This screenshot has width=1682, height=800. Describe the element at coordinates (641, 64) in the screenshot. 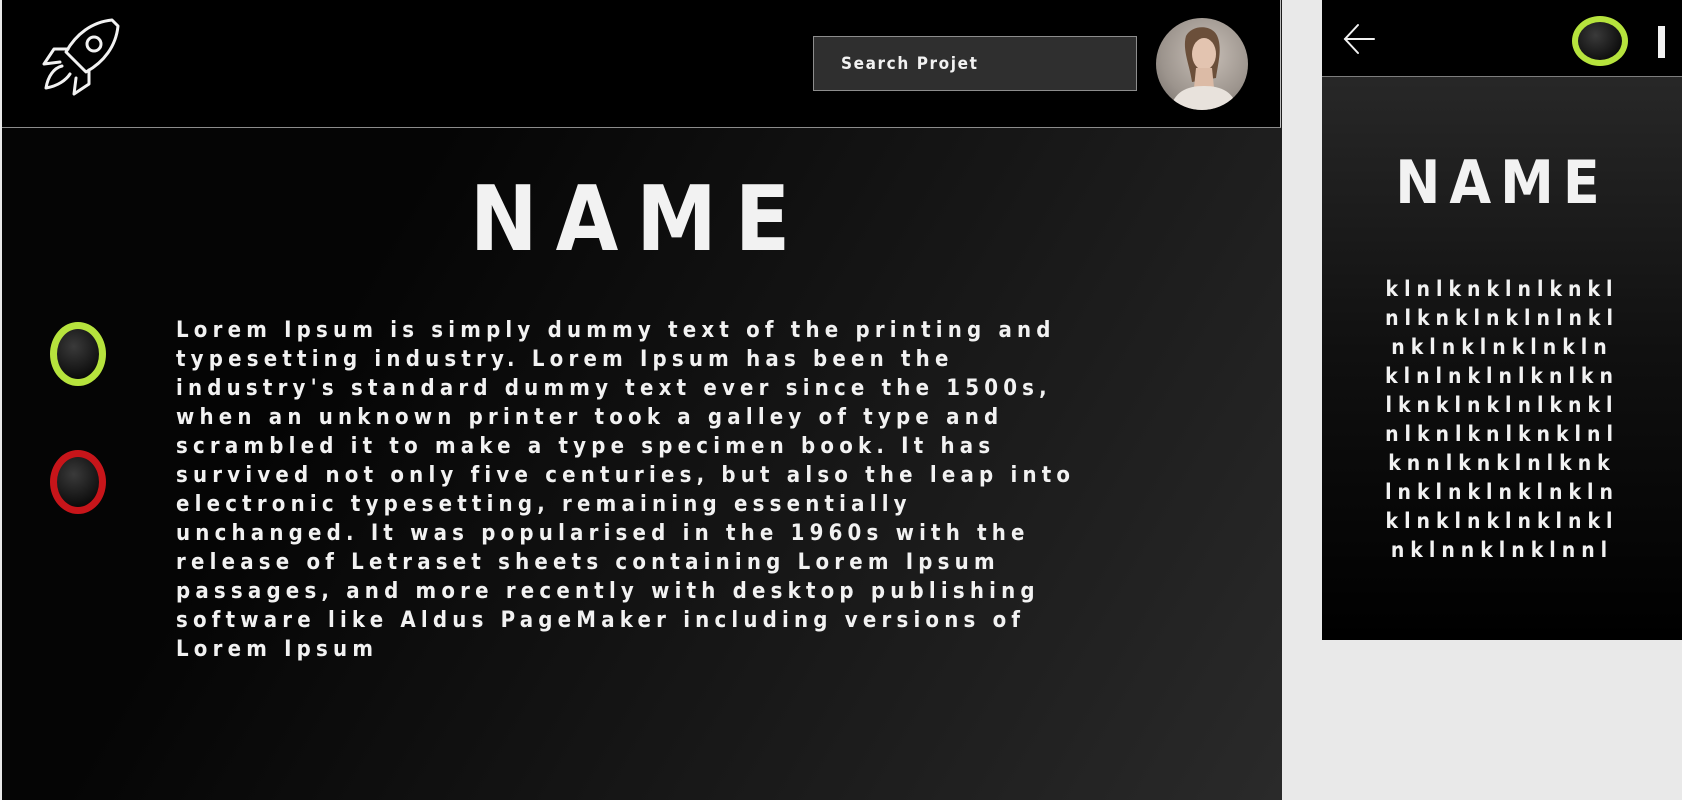

I see `header-bar` at that location.